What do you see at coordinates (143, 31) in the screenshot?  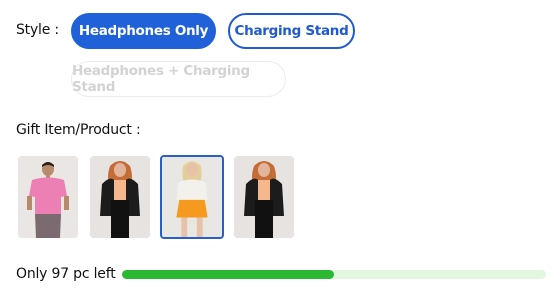 I see `style-option-headphones-only: Headphones Only` at bounding box center [143, 31].